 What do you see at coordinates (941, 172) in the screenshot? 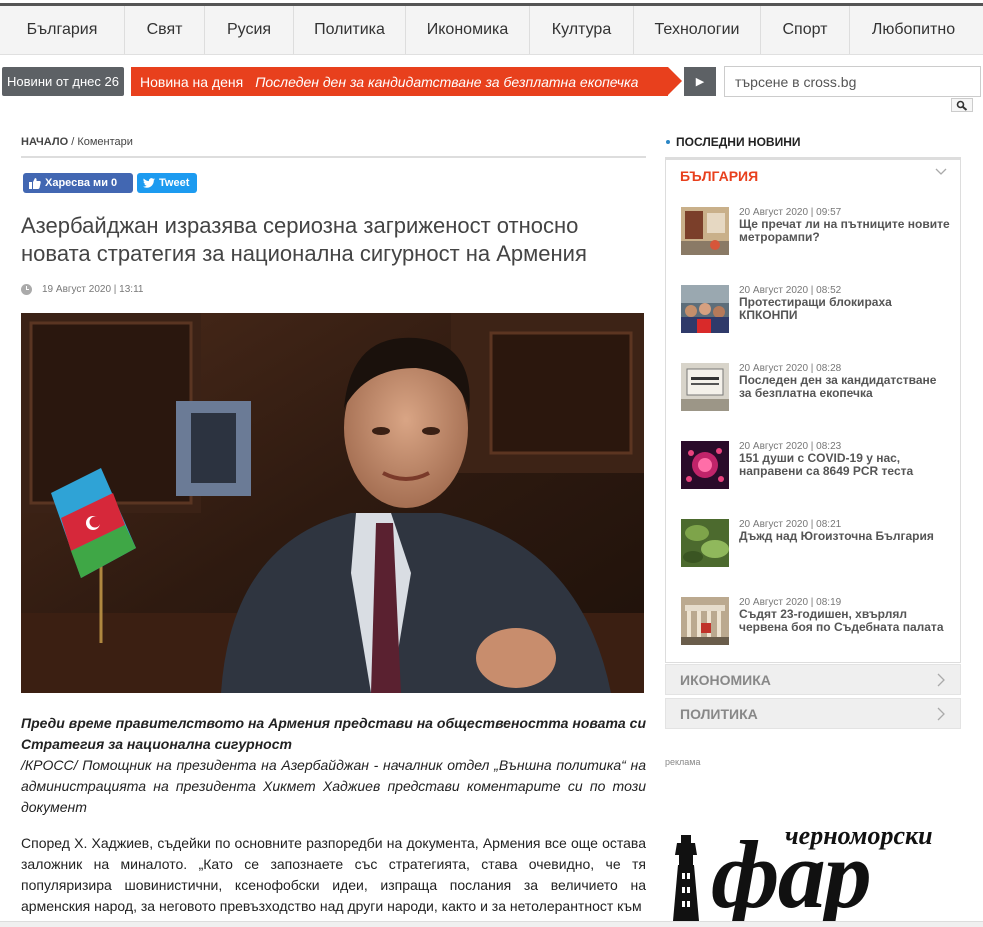
I see `chevron-down-icon` at bounding box center [941, 172].